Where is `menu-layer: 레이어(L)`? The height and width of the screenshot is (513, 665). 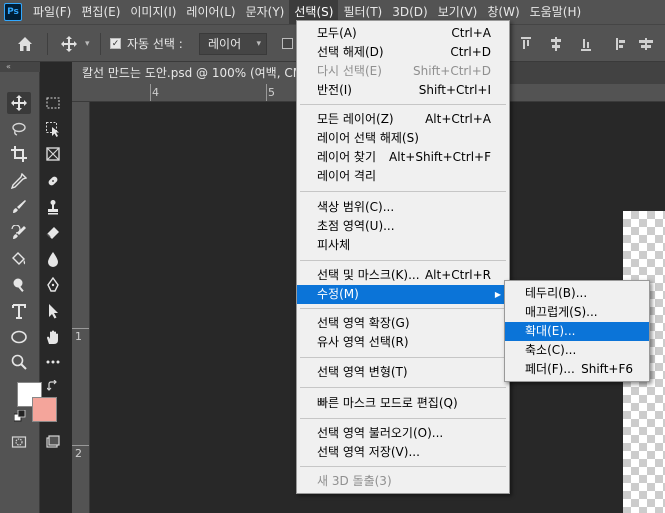 menu-layer: 레이어(L) is located at coordinates (210, 12).